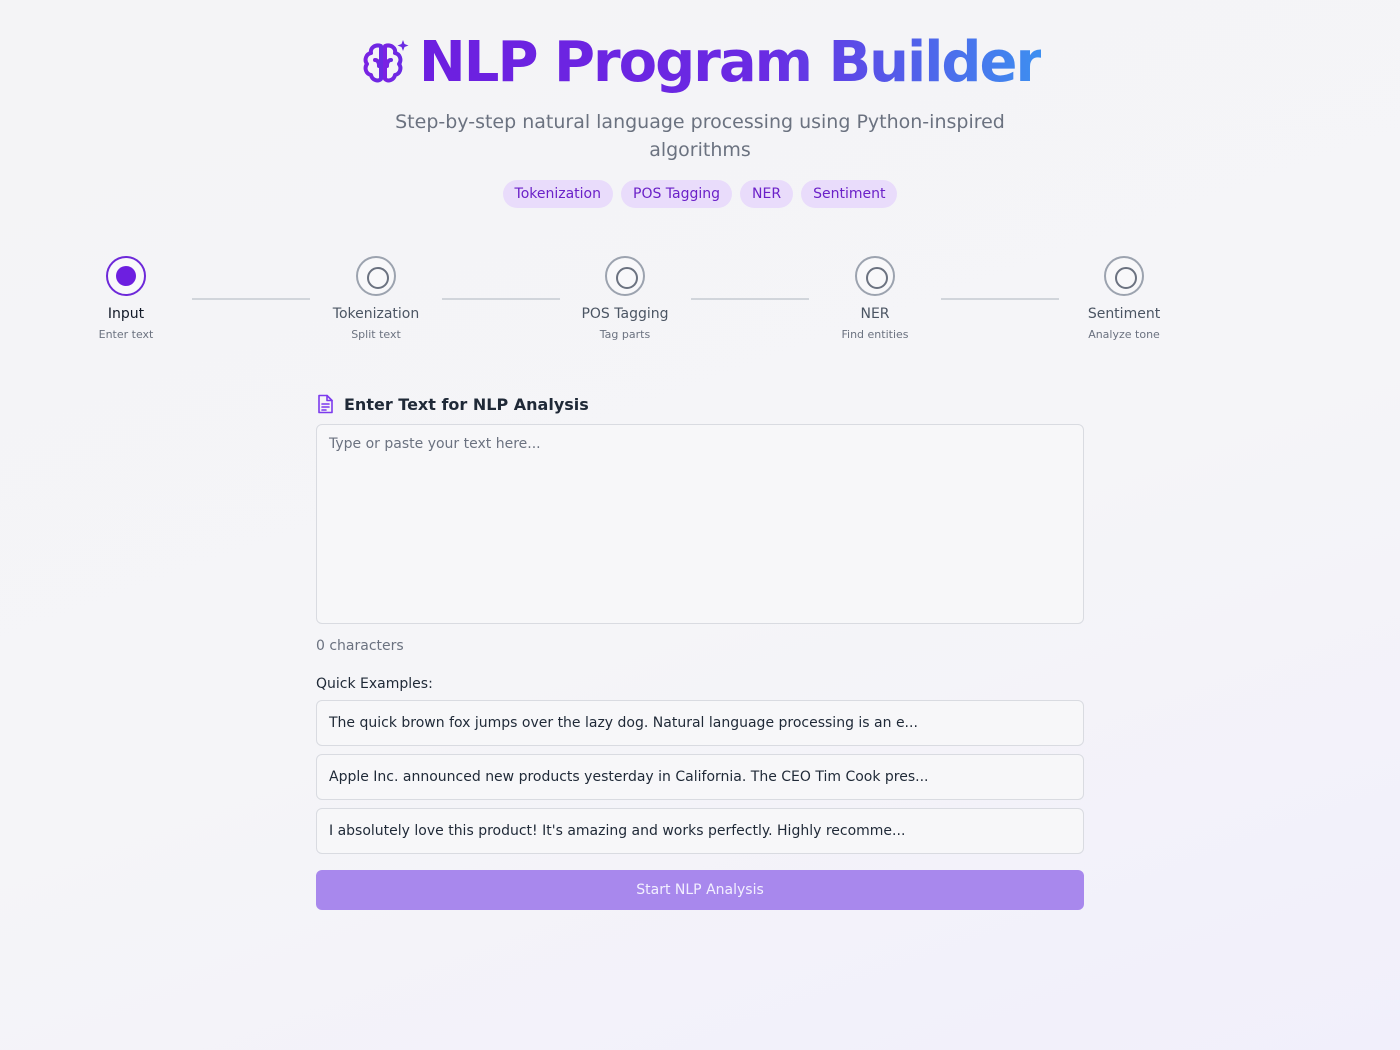  What do you see at coordinates (374, 684) in the screenshot?
I see `examples-title: Quick Examples:` at bounding box center [374, 684].